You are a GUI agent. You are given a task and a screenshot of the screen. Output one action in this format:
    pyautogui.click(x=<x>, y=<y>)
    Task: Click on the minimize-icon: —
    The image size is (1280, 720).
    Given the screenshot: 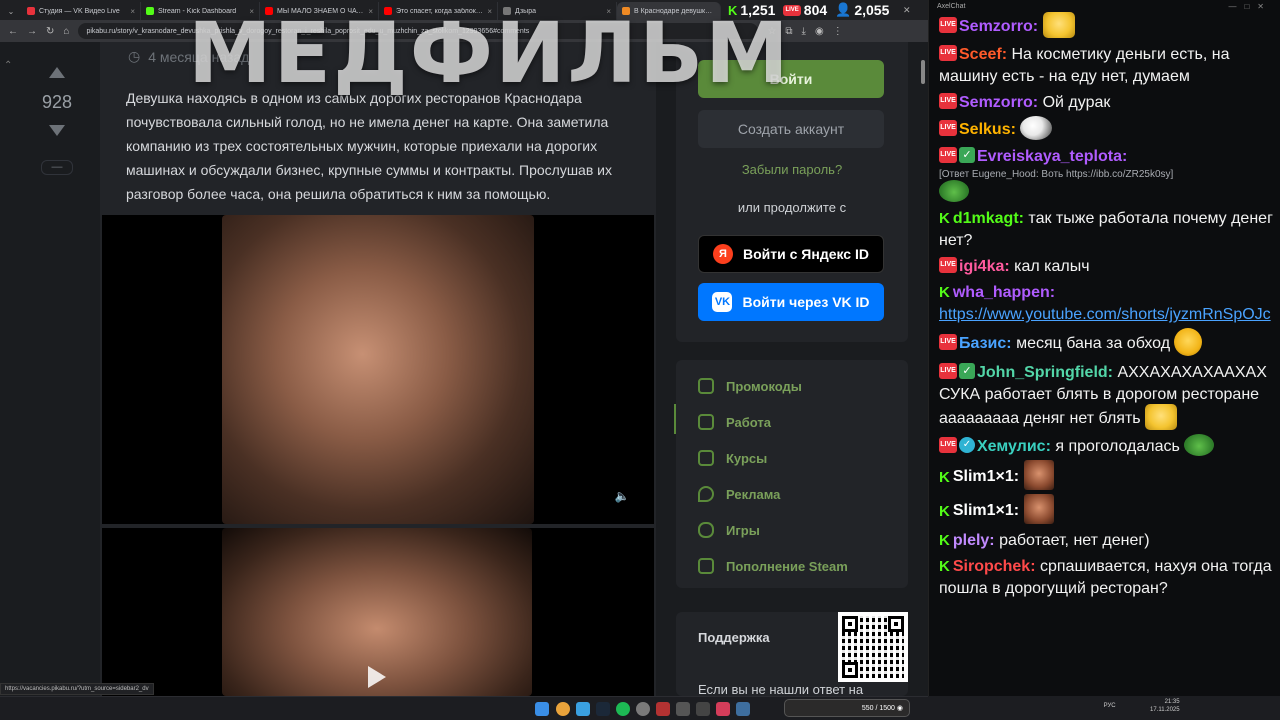 What is the action you would take?
    pyautogui.click(x=884, y=10)
    